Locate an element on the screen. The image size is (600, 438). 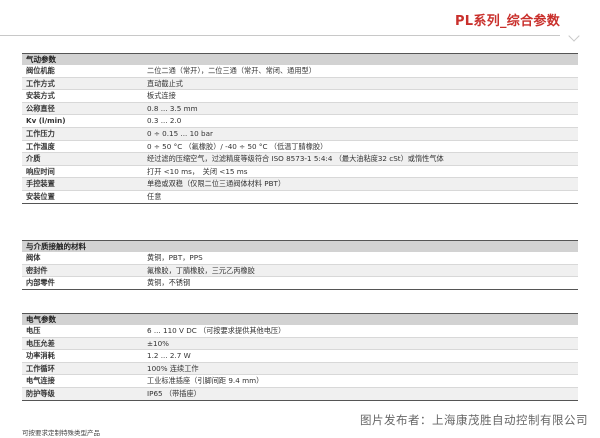
table-row: 电压 6 ... 110 V DC （可按要求提供其他电压） is located at coordinates (300, 331).